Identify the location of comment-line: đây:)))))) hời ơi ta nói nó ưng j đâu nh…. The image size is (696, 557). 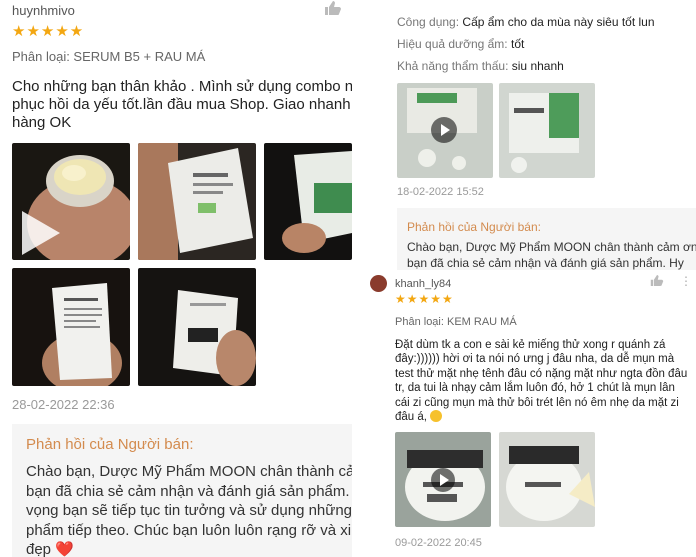
(535, 359).